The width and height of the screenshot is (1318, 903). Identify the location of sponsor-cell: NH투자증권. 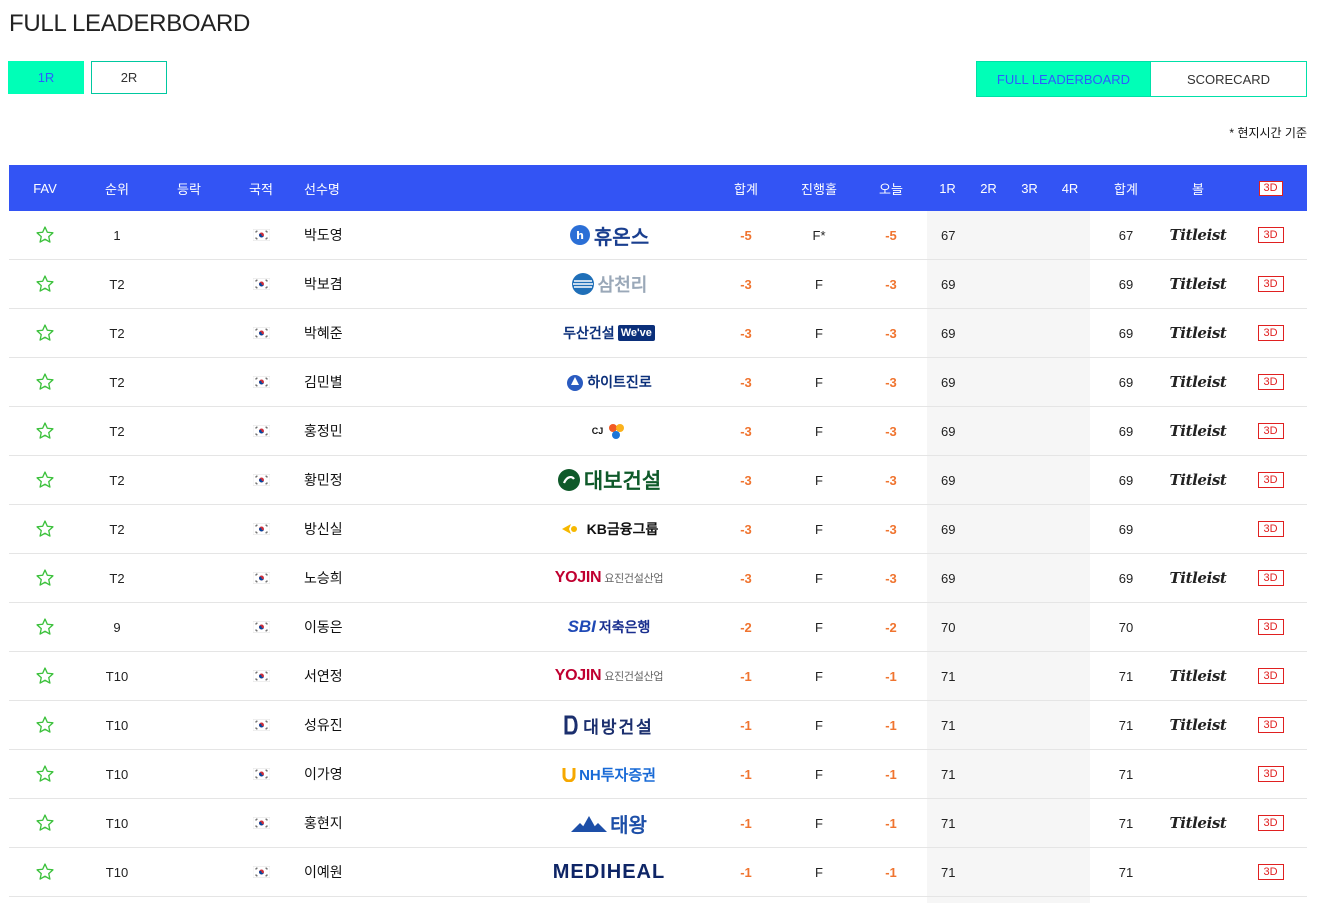
(609, 774).